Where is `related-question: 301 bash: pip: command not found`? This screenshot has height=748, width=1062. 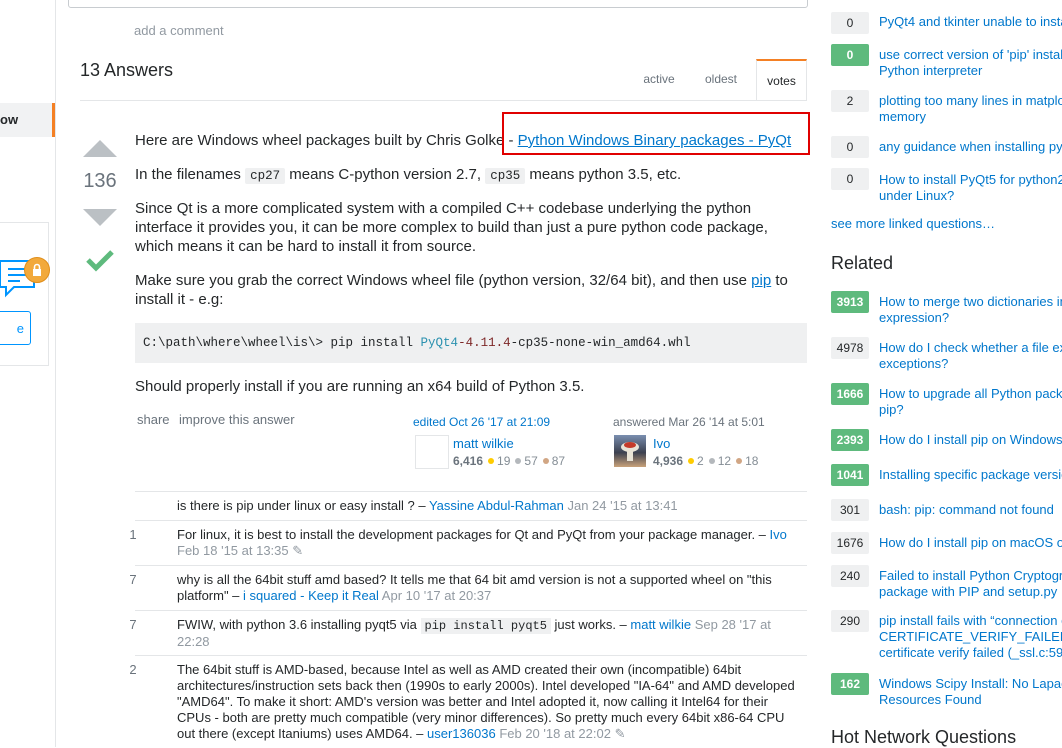 related-question: 301 bash: pip: command not found is located at coordinates (946, 510).